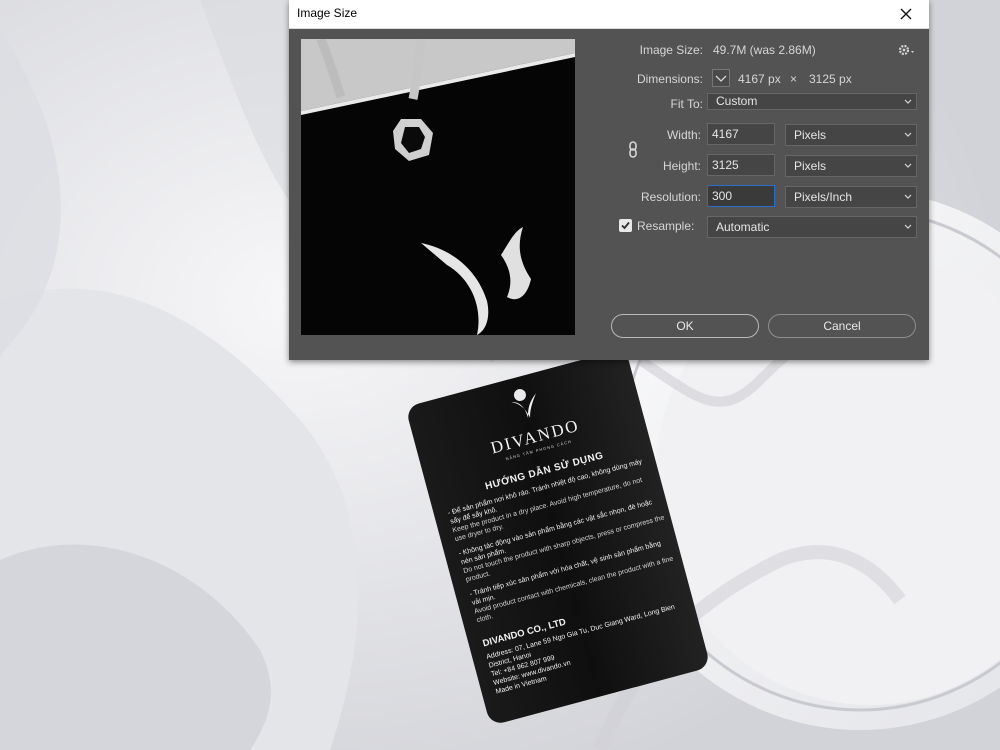 This screenshot has width=1000, height=750. I want to click on fit-to-value: Custom, so click(737, 101).